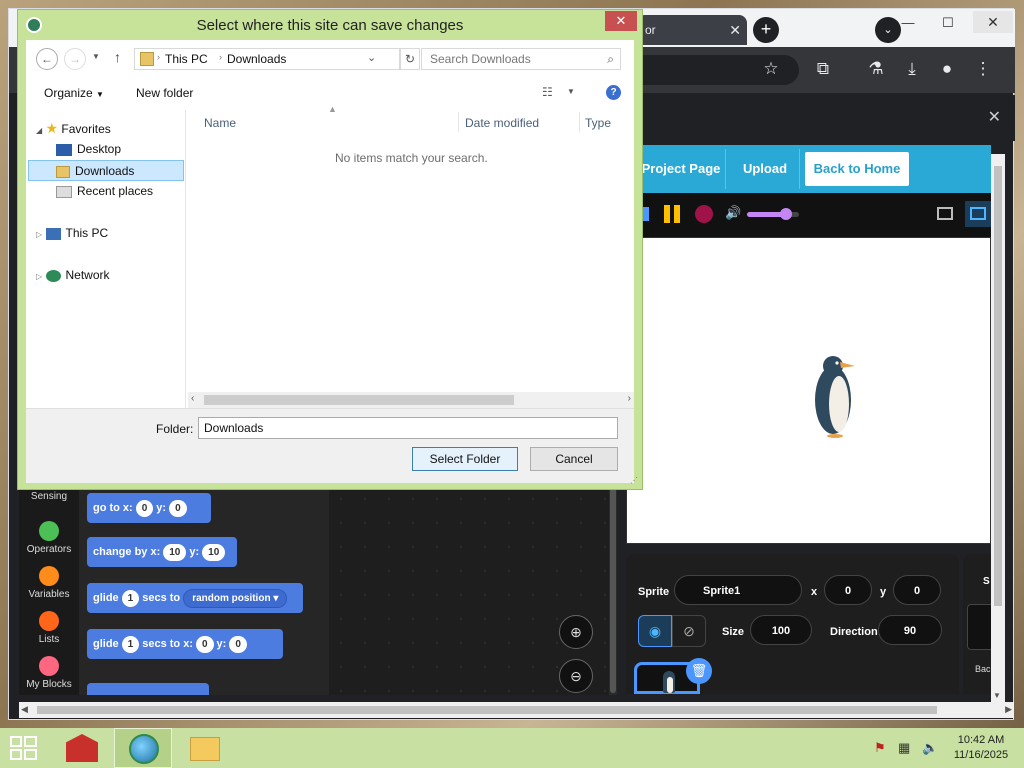 The image size is (1024, 768). Describe the element at coordinates (88, 149) in the screenshot. I see `tree-desktop: Desktop` at that location.